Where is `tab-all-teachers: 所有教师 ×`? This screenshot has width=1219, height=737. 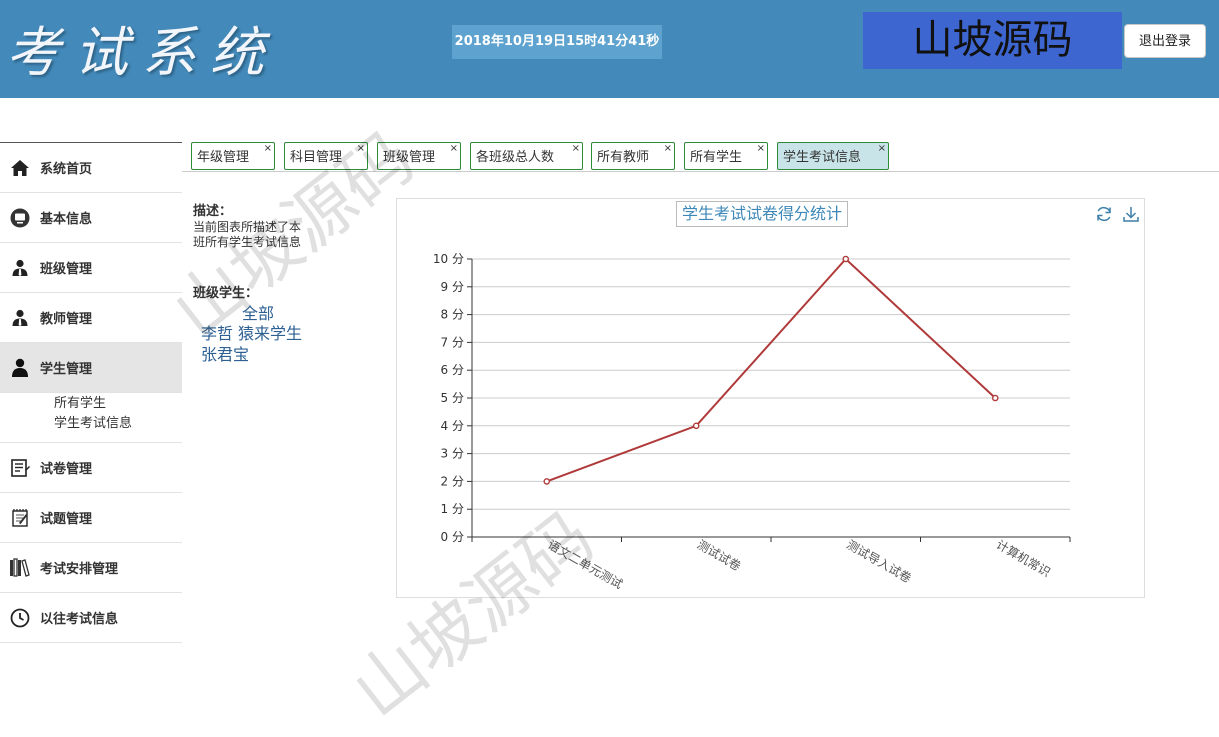
tab-all-teachers: 所有教师 × is located at coordinates (633, 156).